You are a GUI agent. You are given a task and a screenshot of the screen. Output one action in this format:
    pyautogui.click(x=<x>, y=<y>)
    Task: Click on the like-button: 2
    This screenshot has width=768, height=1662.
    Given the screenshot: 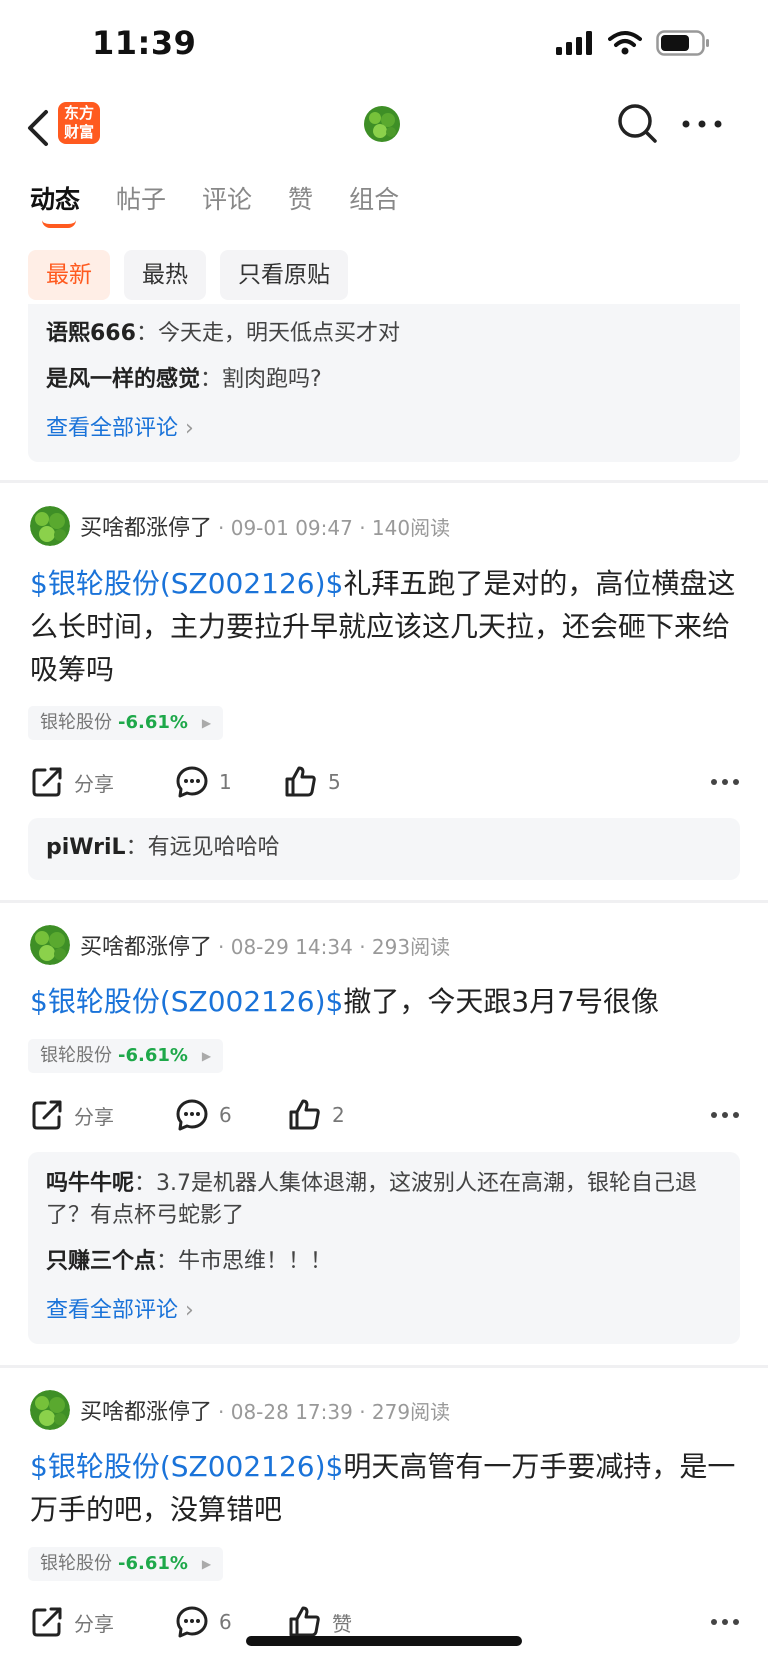 What is the action you would take?
    pyautogui.click(x=316, y=1115)
    